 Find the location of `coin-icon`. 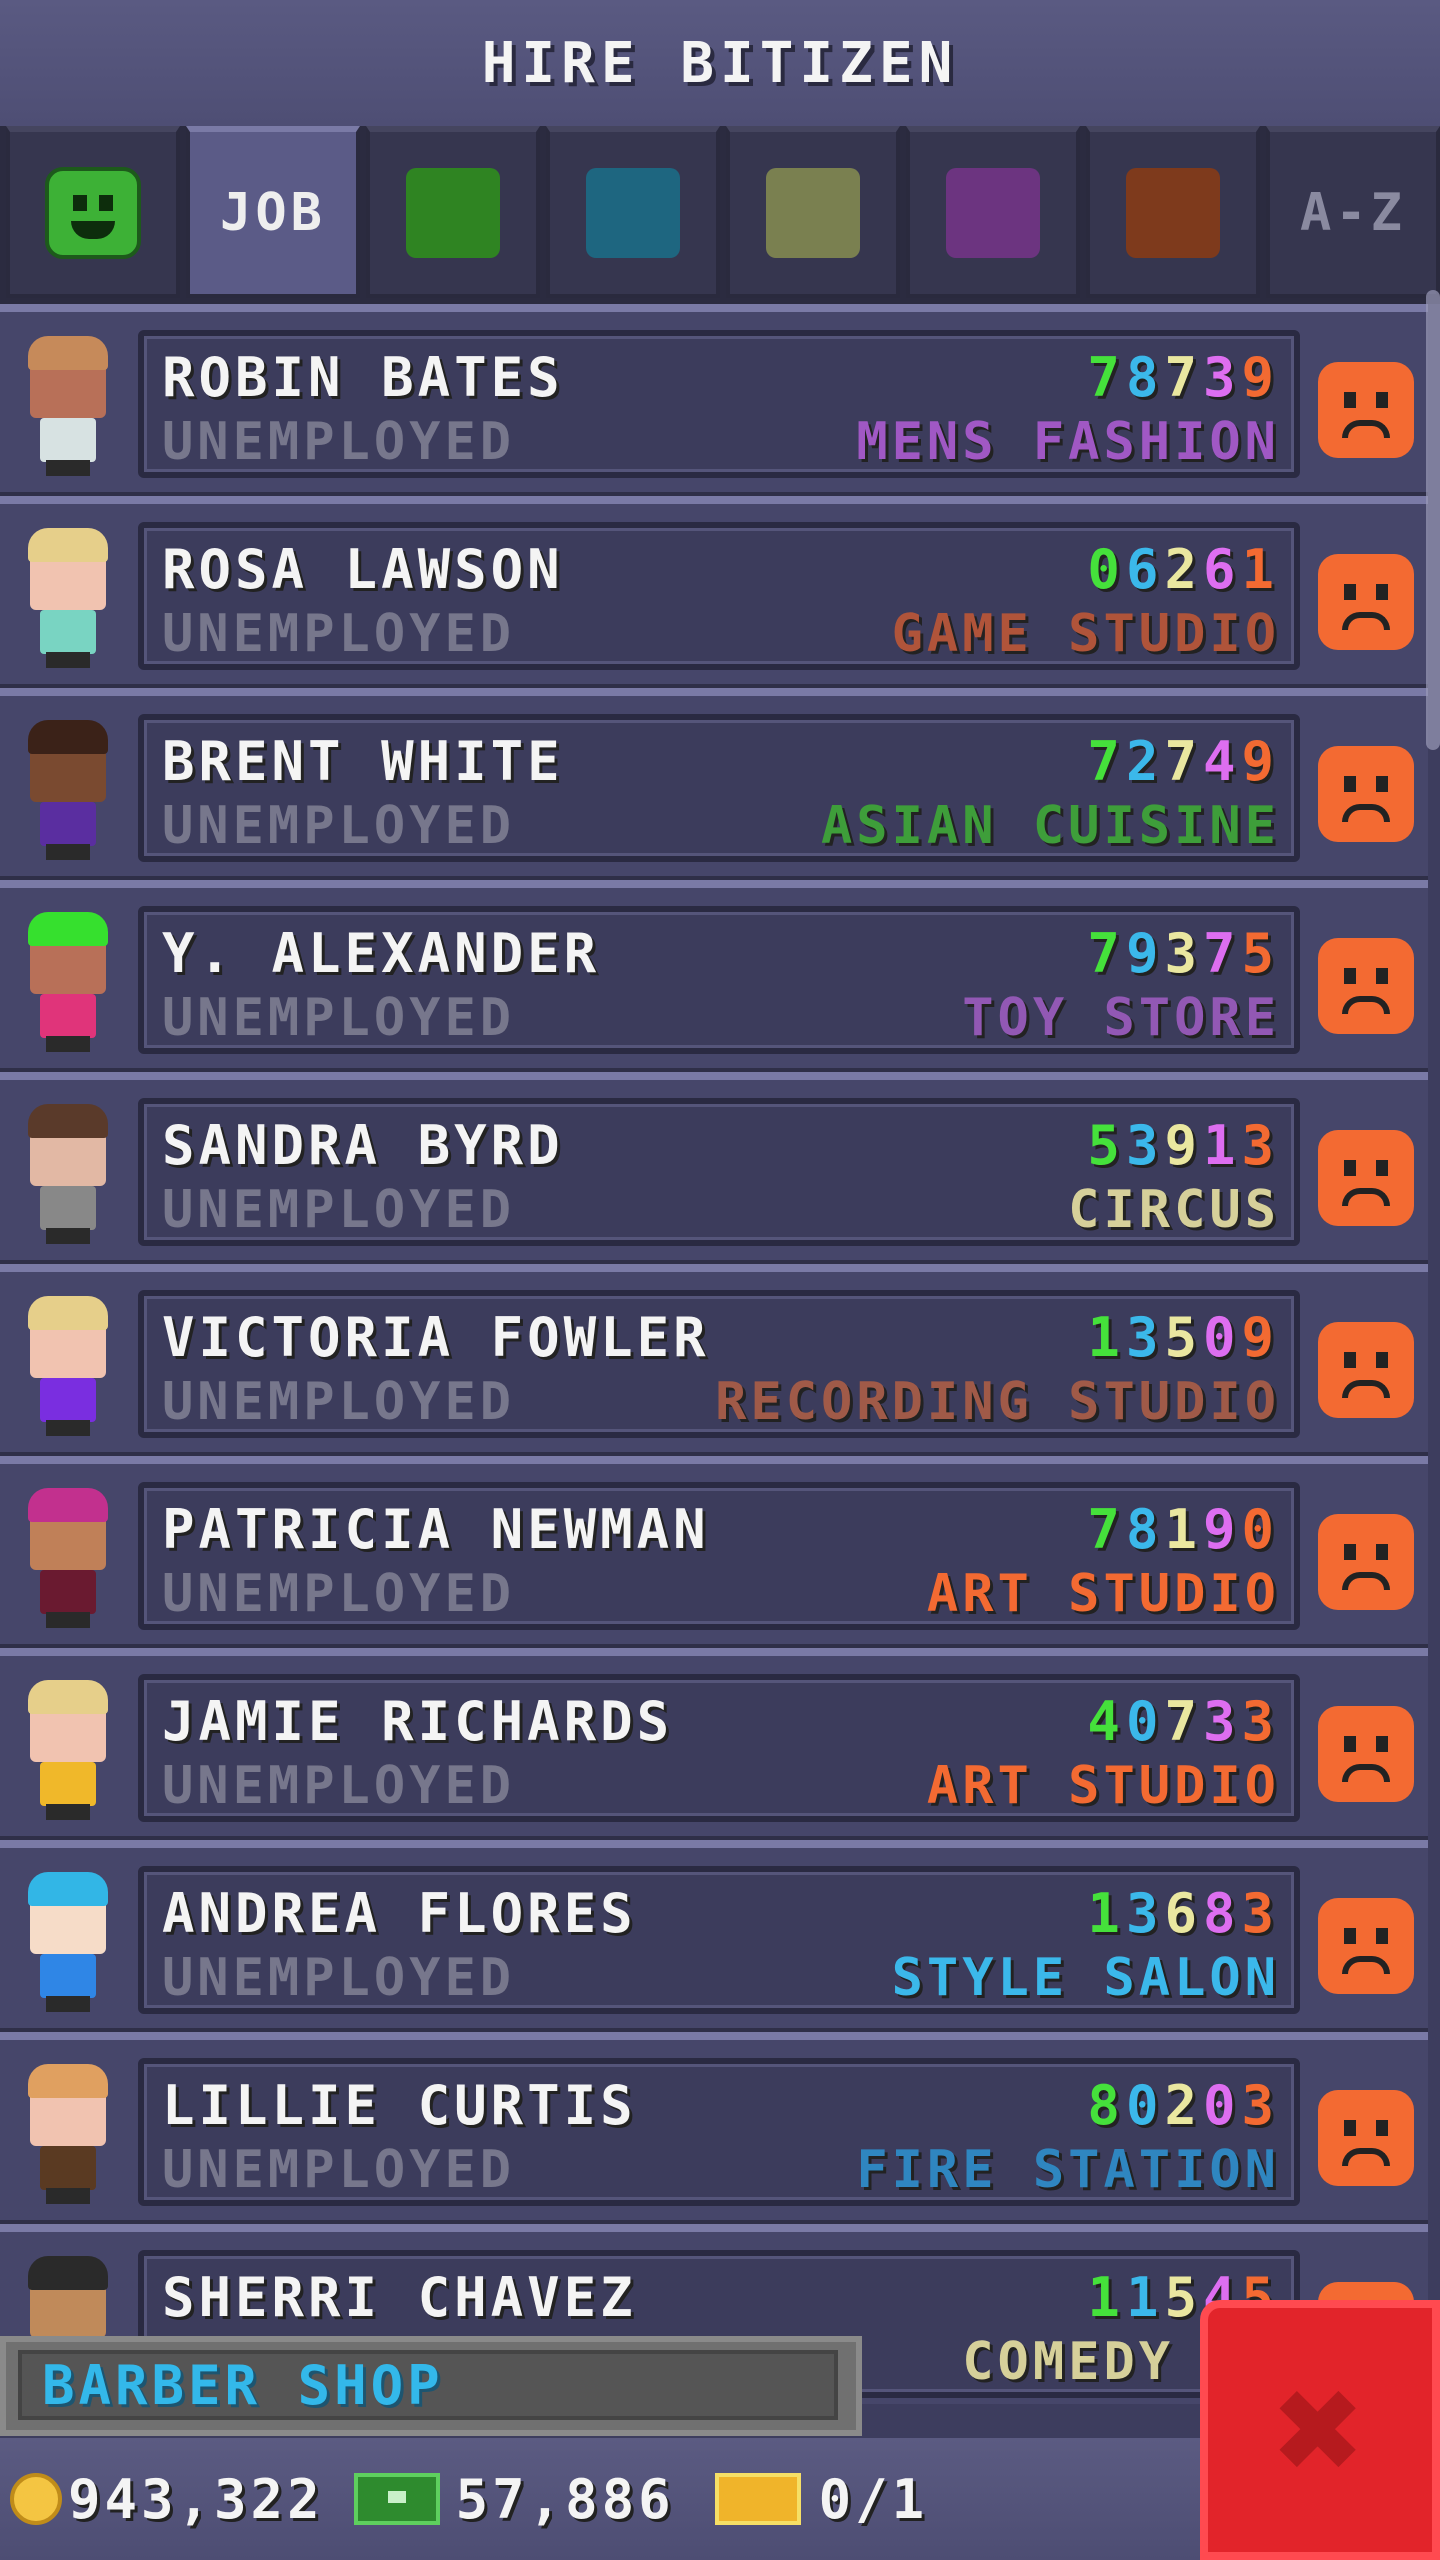

coin-icon is located at coordinates (36, 2499).